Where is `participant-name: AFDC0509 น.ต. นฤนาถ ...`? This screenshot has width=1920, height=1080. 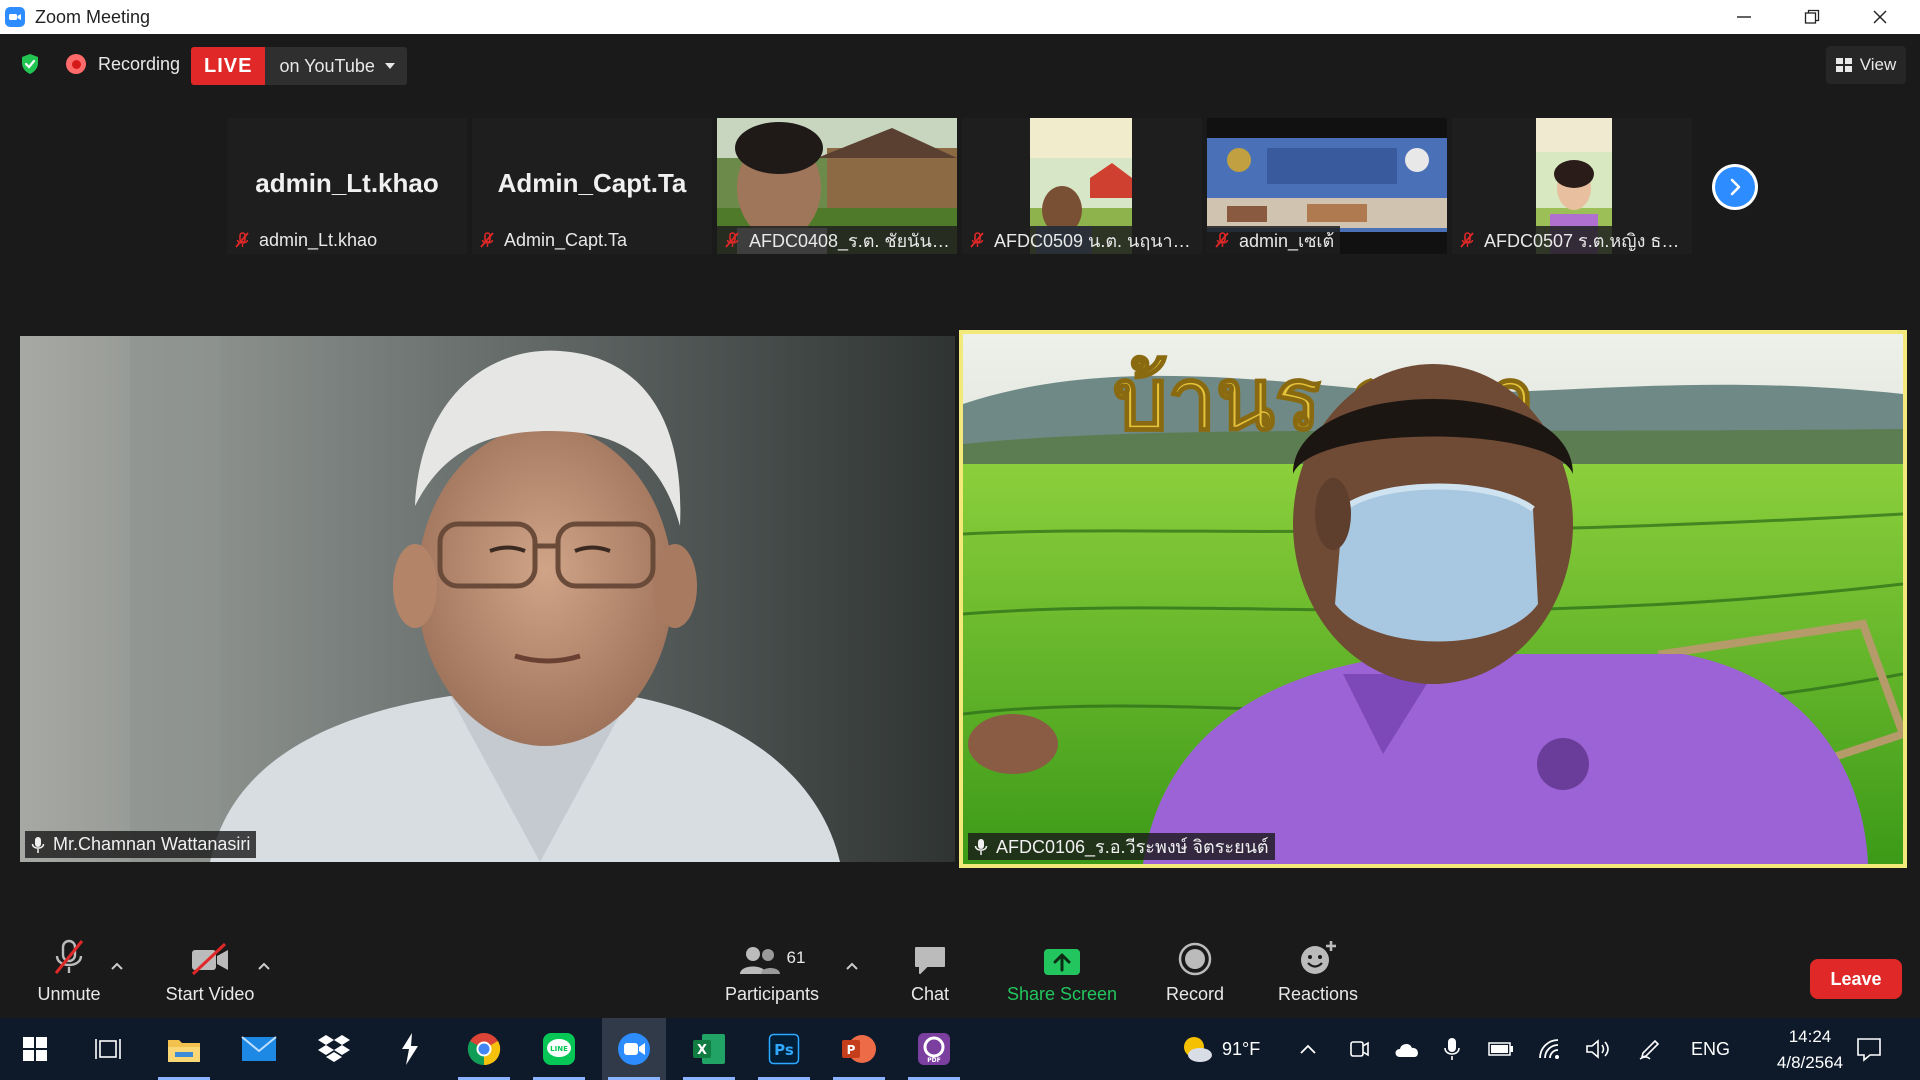
participant-name: AFDC0509 น.ต. นฤนาถ ... is located at coordinates (1095, 240).